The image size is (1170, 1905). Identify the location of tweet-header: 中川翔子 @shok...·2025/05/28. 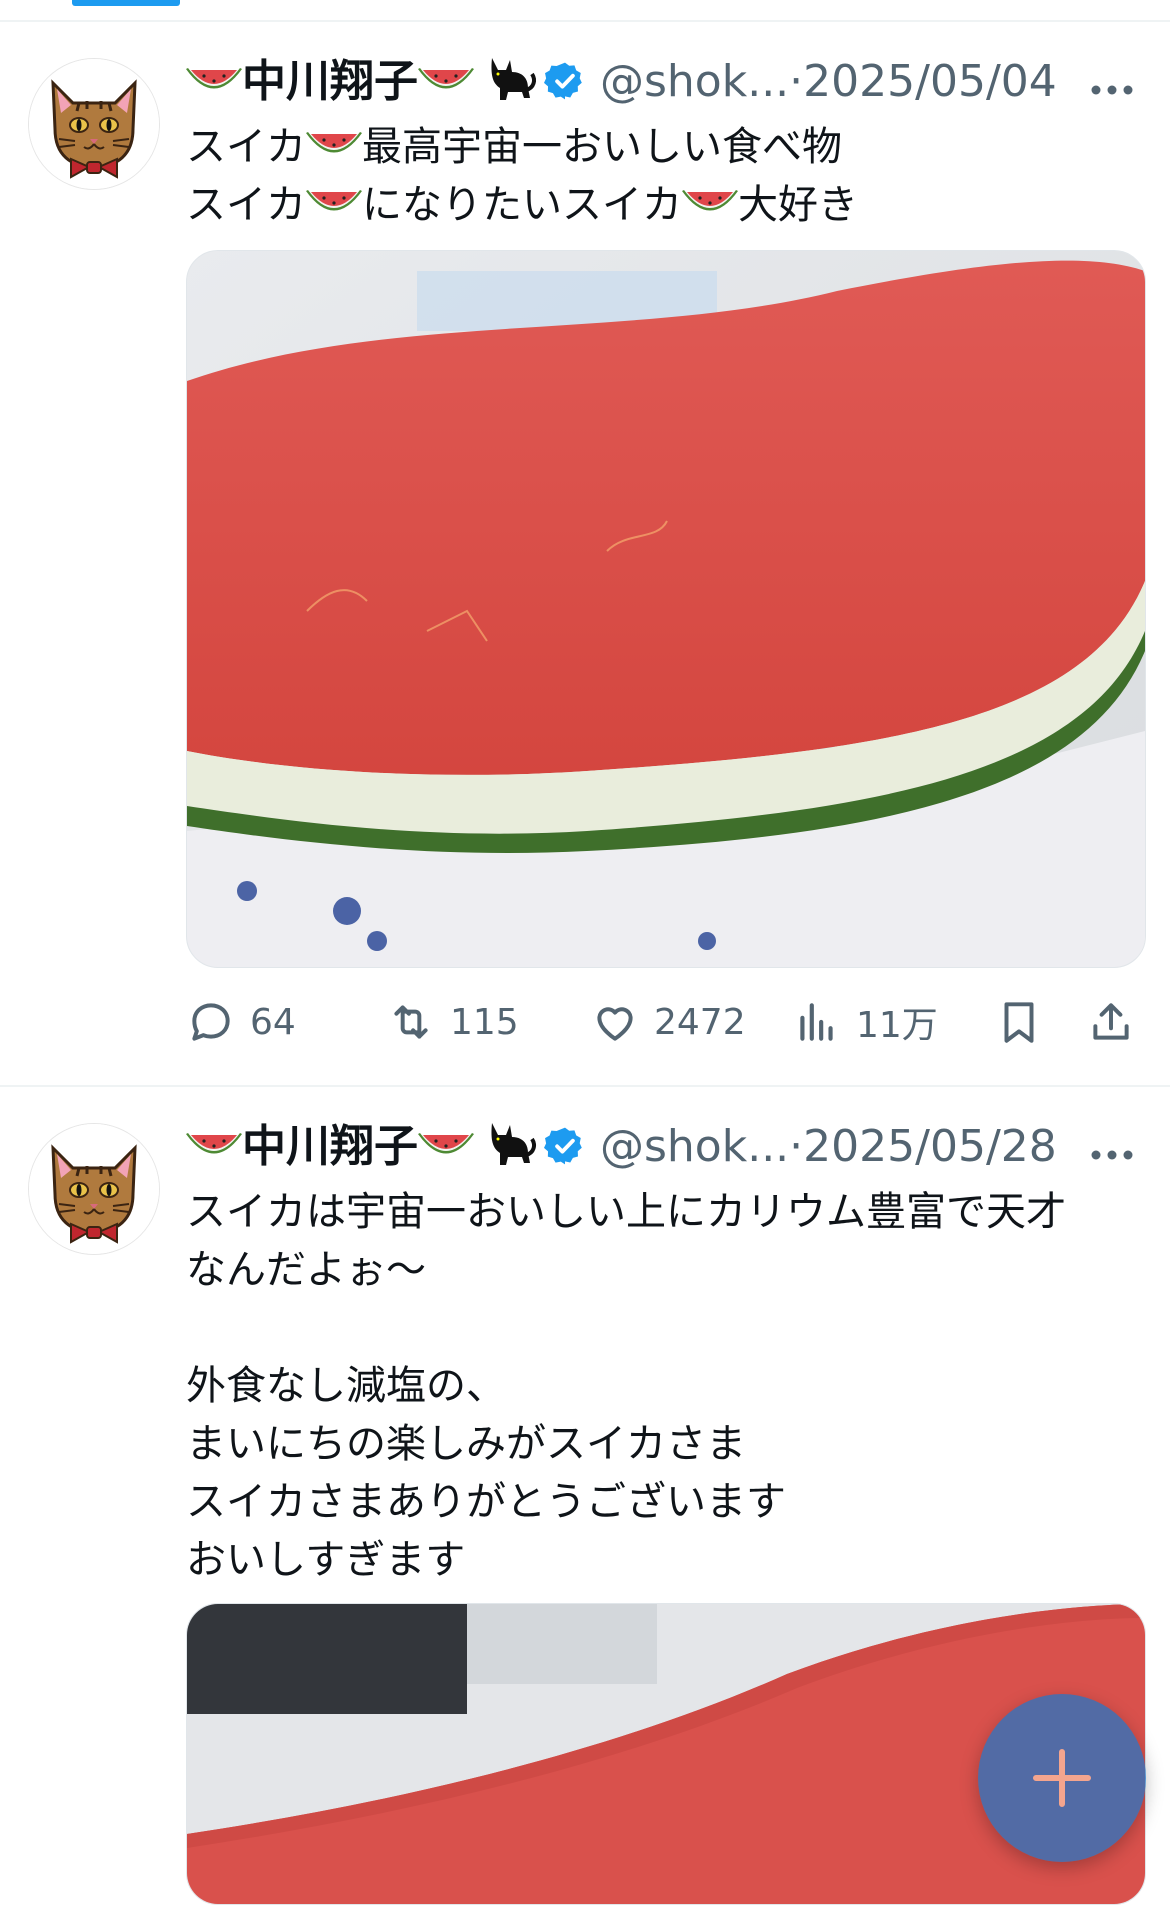
(666, 1145).